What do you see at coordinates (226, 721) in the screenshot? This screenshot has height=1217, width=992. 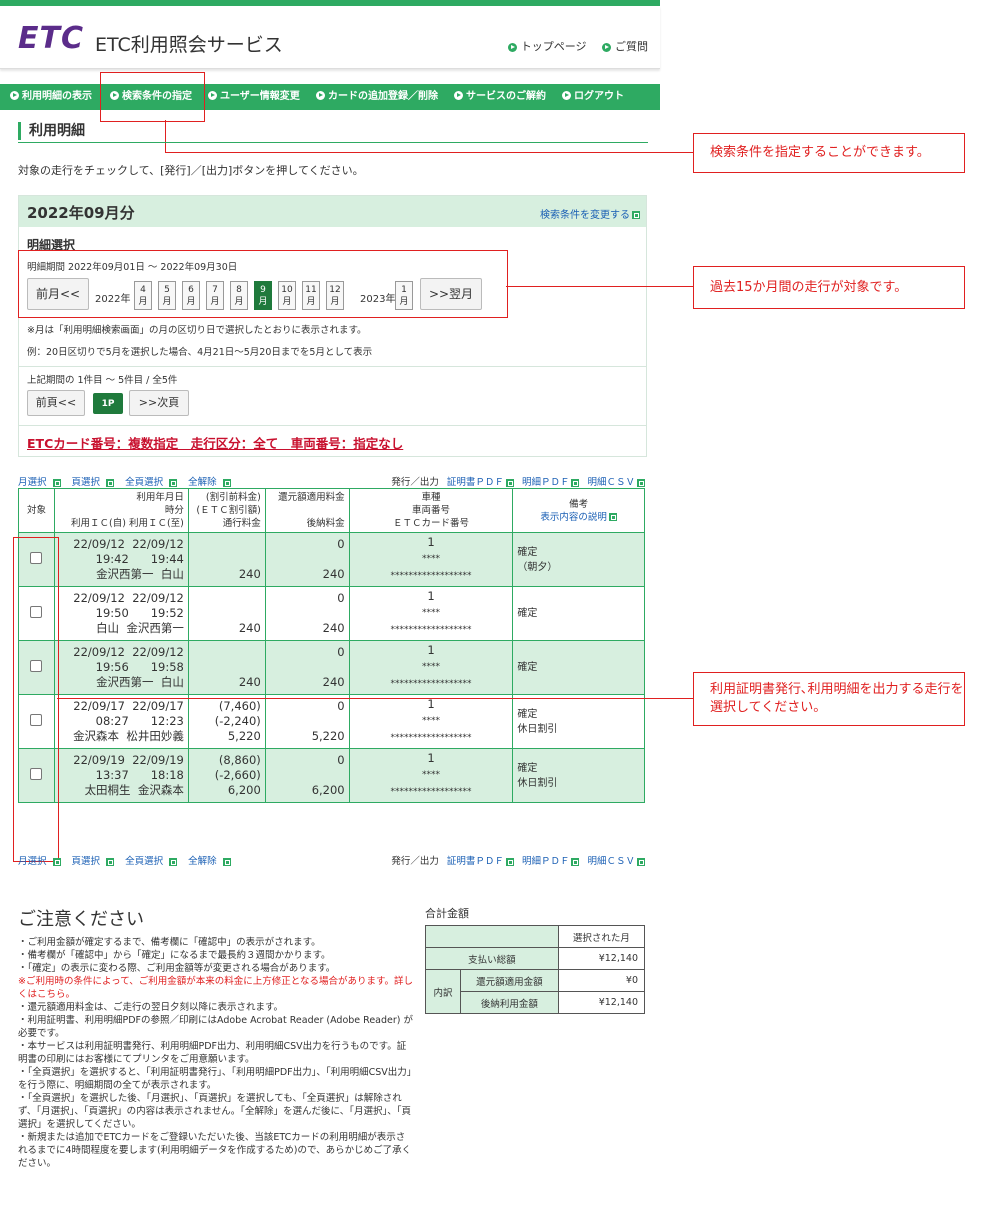 I see `fee-cell: (7,460) (-2,240) 5,220` at bounding box center [226, 721].